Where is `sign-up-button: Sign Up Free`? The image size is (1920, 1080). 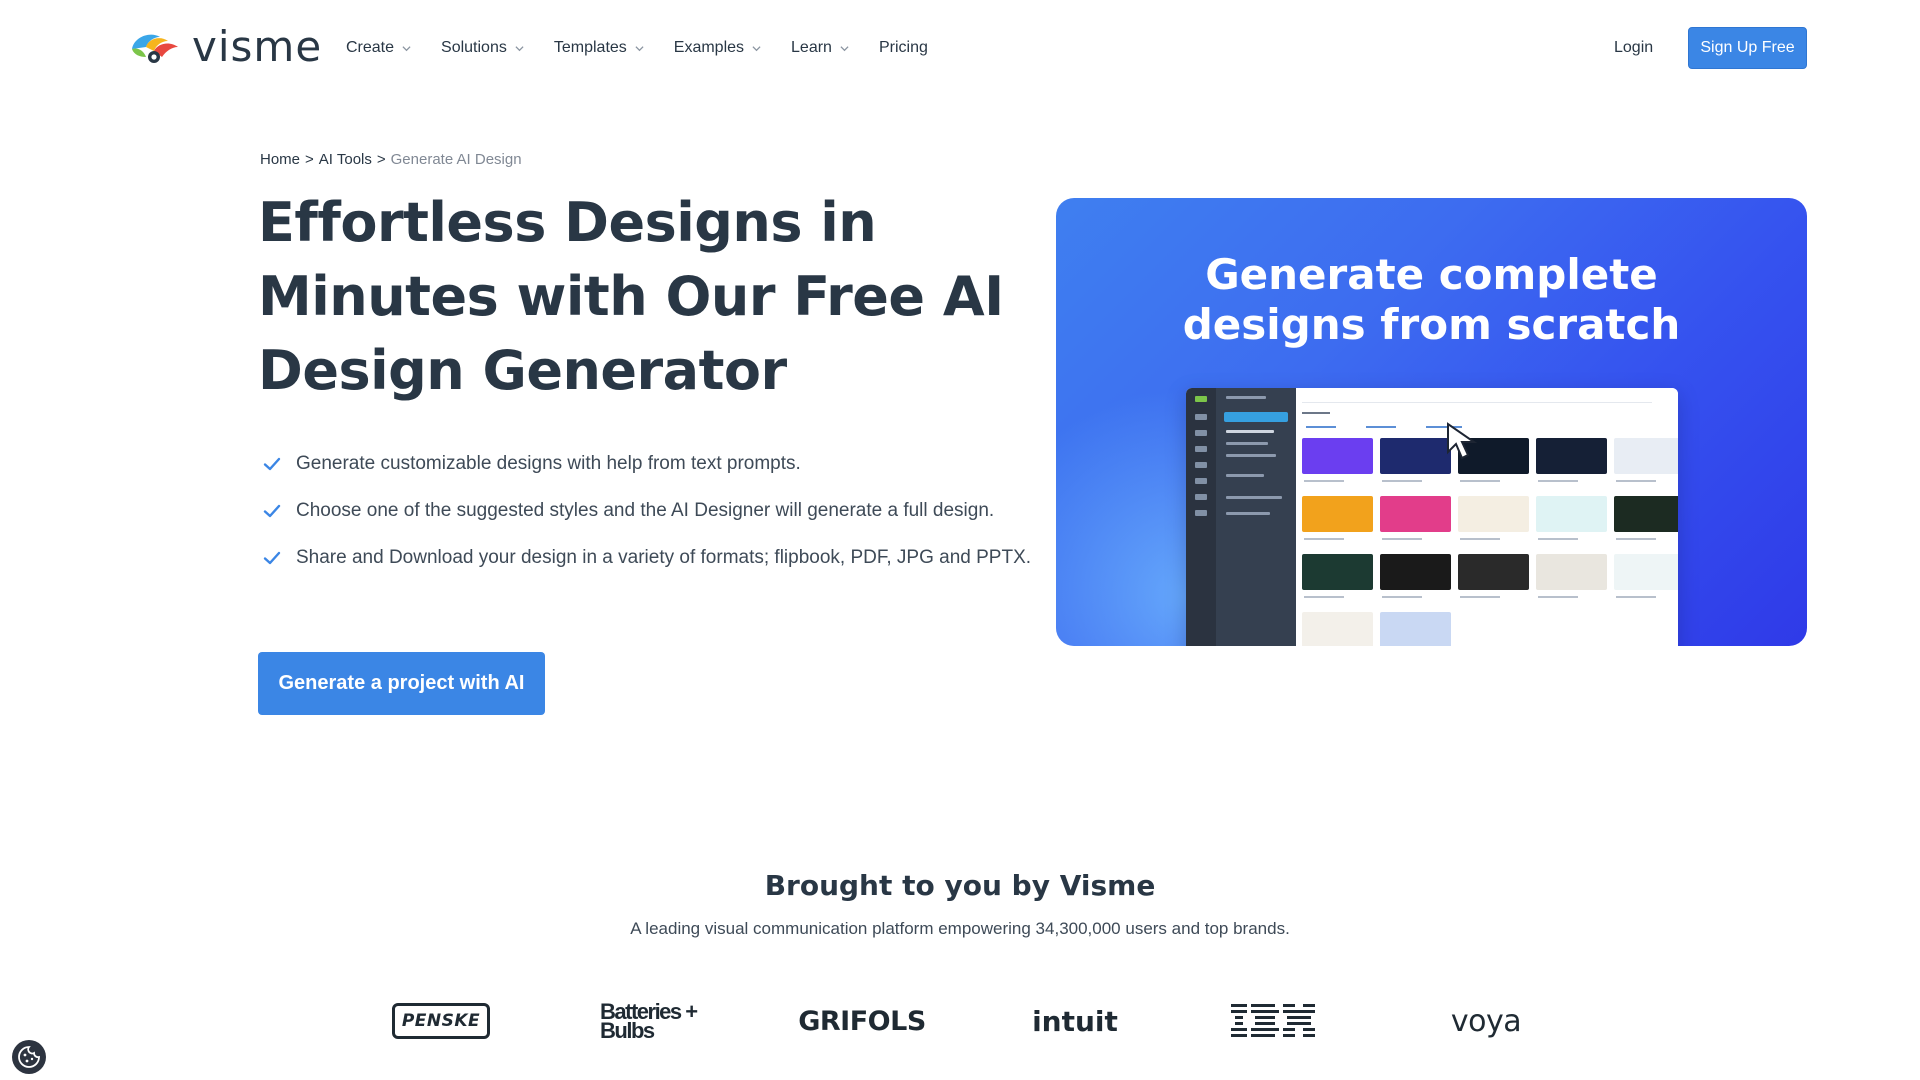 sign-up-button: Sign Up Free is located at coordinates (1747, 48).